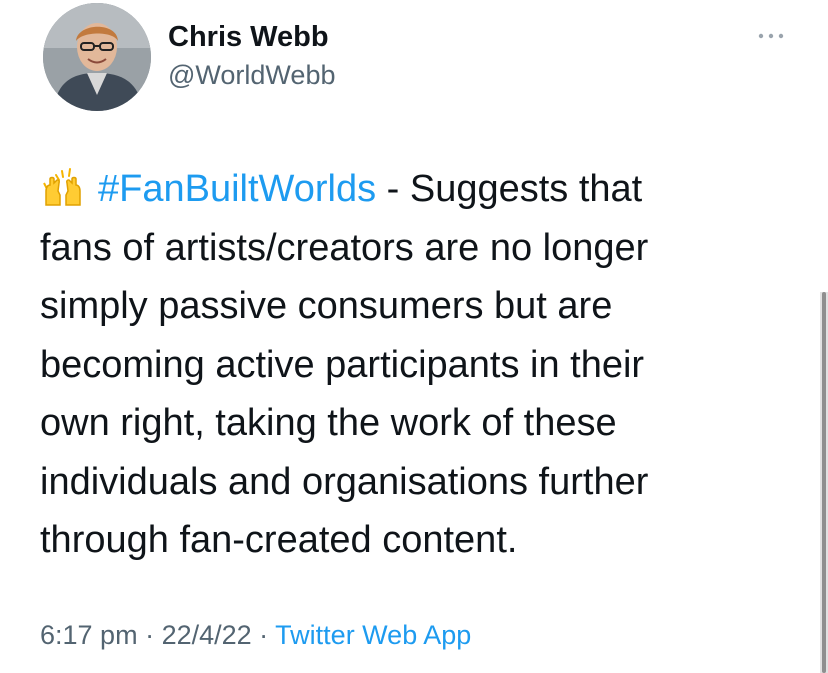  Describe the element at coordinates (328, 423) in the screenshot. I see `tweet-line-5: own right, taking the work of these` at that location.